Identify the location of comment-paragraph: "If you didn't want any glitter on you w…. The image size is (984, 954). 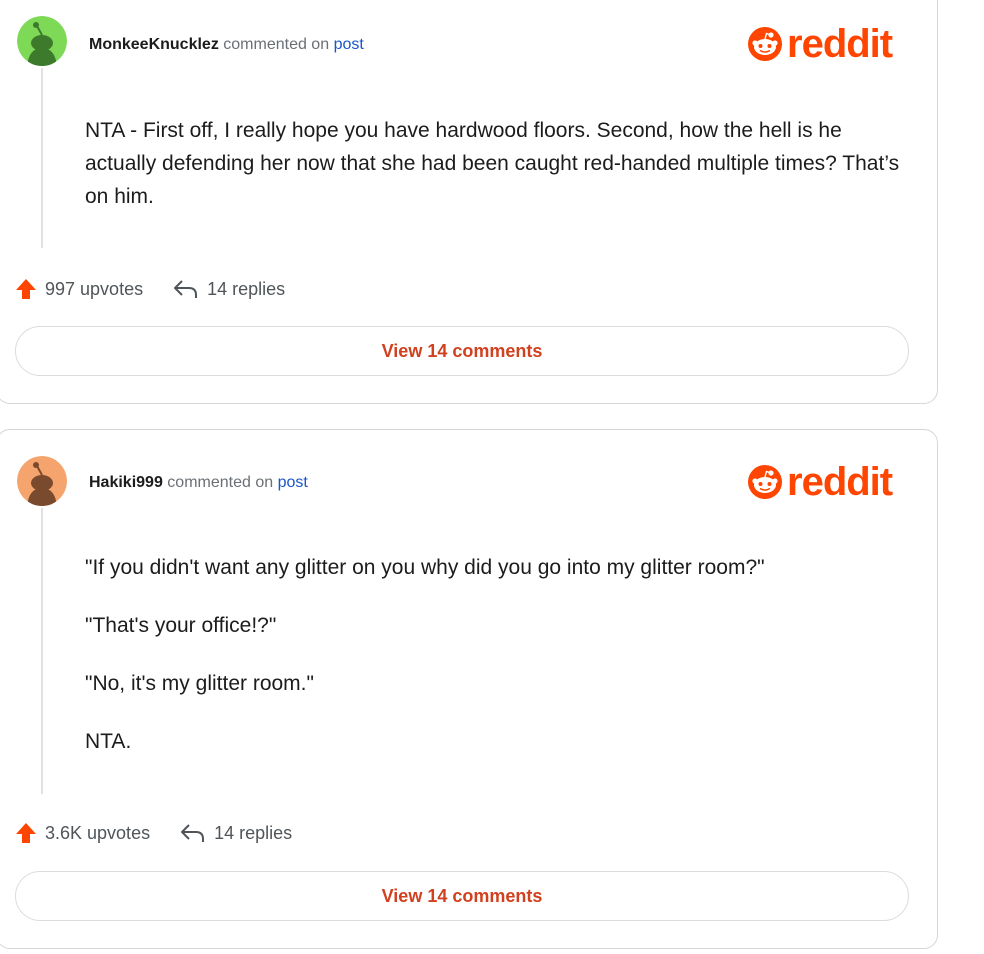
(425, 567).